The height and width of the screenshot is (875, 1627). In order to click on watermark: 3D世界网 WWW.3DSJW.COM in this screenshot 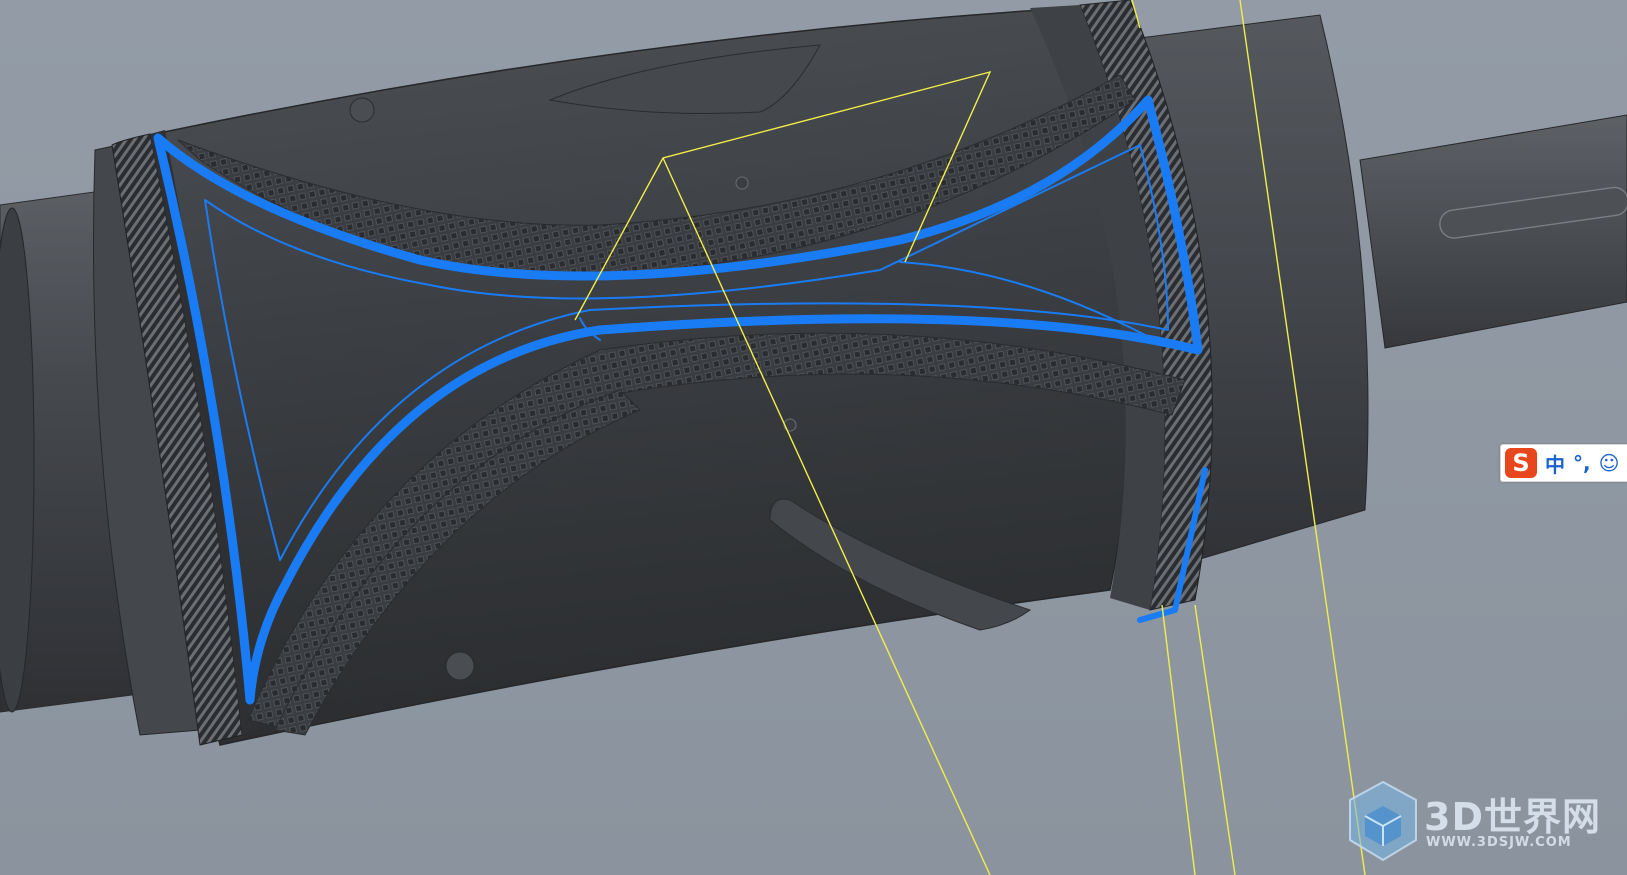, I will do `click(1481, 823)`.